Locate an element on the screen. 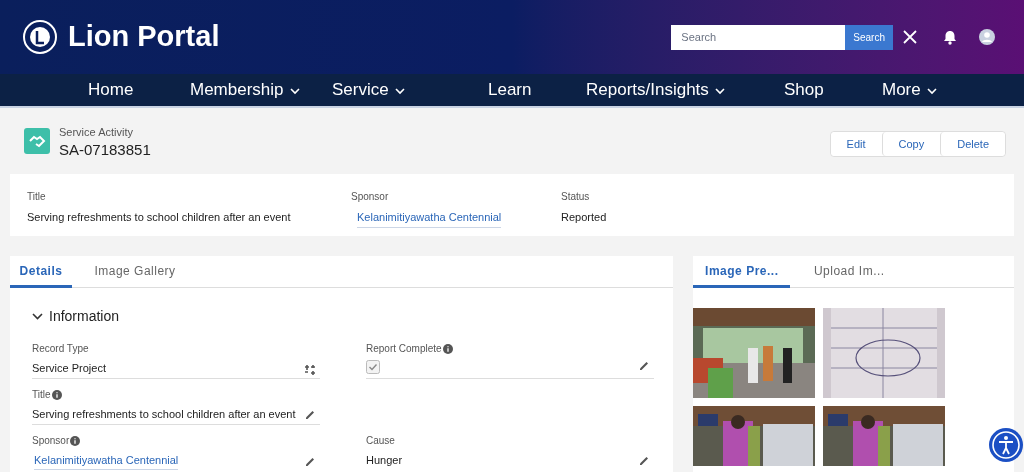 This screenshot has height=472, width=1024. nav-item: Learn is located at coordinates (537, 90).